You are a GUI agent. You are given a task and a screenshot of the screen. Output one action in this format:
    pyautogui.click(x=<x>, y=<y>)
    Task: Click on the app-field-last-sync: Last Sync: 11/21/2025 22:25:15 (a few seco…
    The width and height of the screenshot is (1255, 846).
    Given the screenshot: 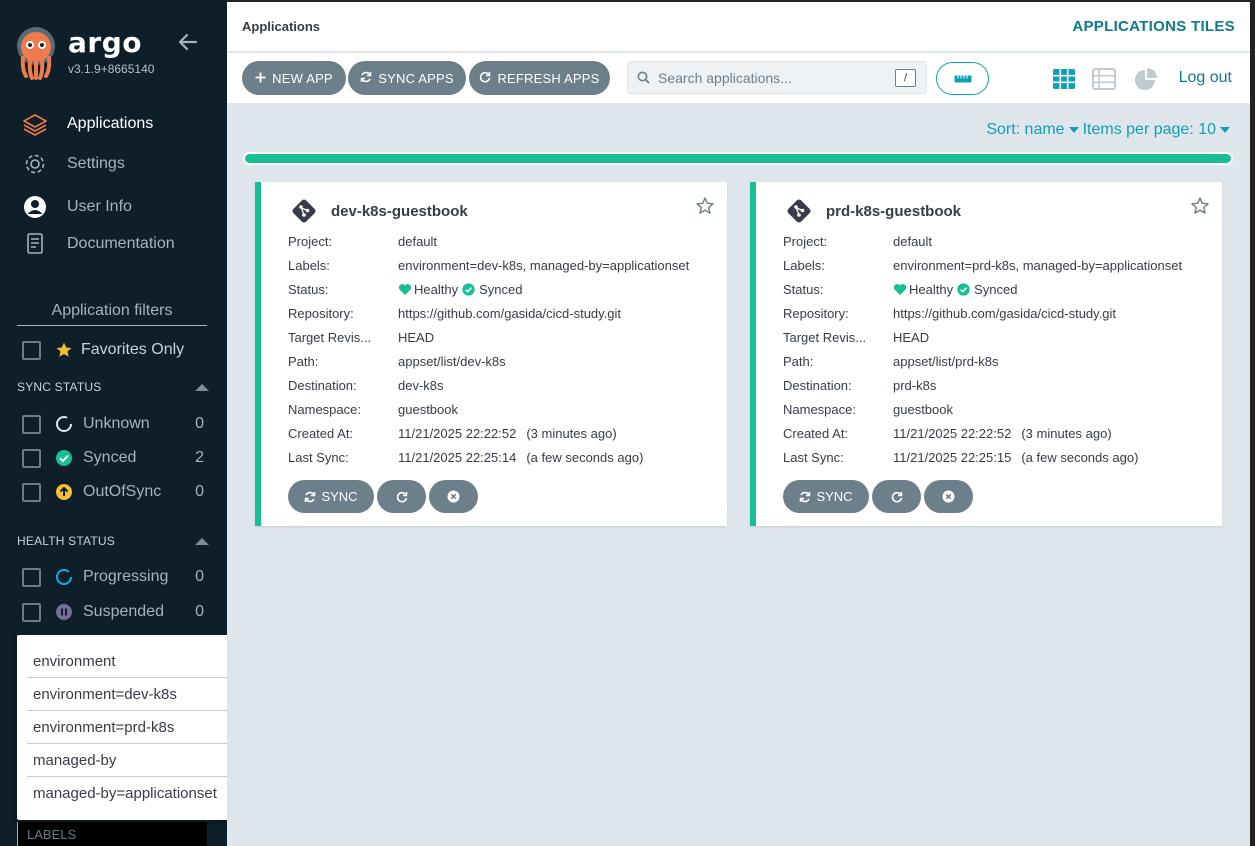 What is the action you would take?
    pyautogui.click(x=961, y=457)
    